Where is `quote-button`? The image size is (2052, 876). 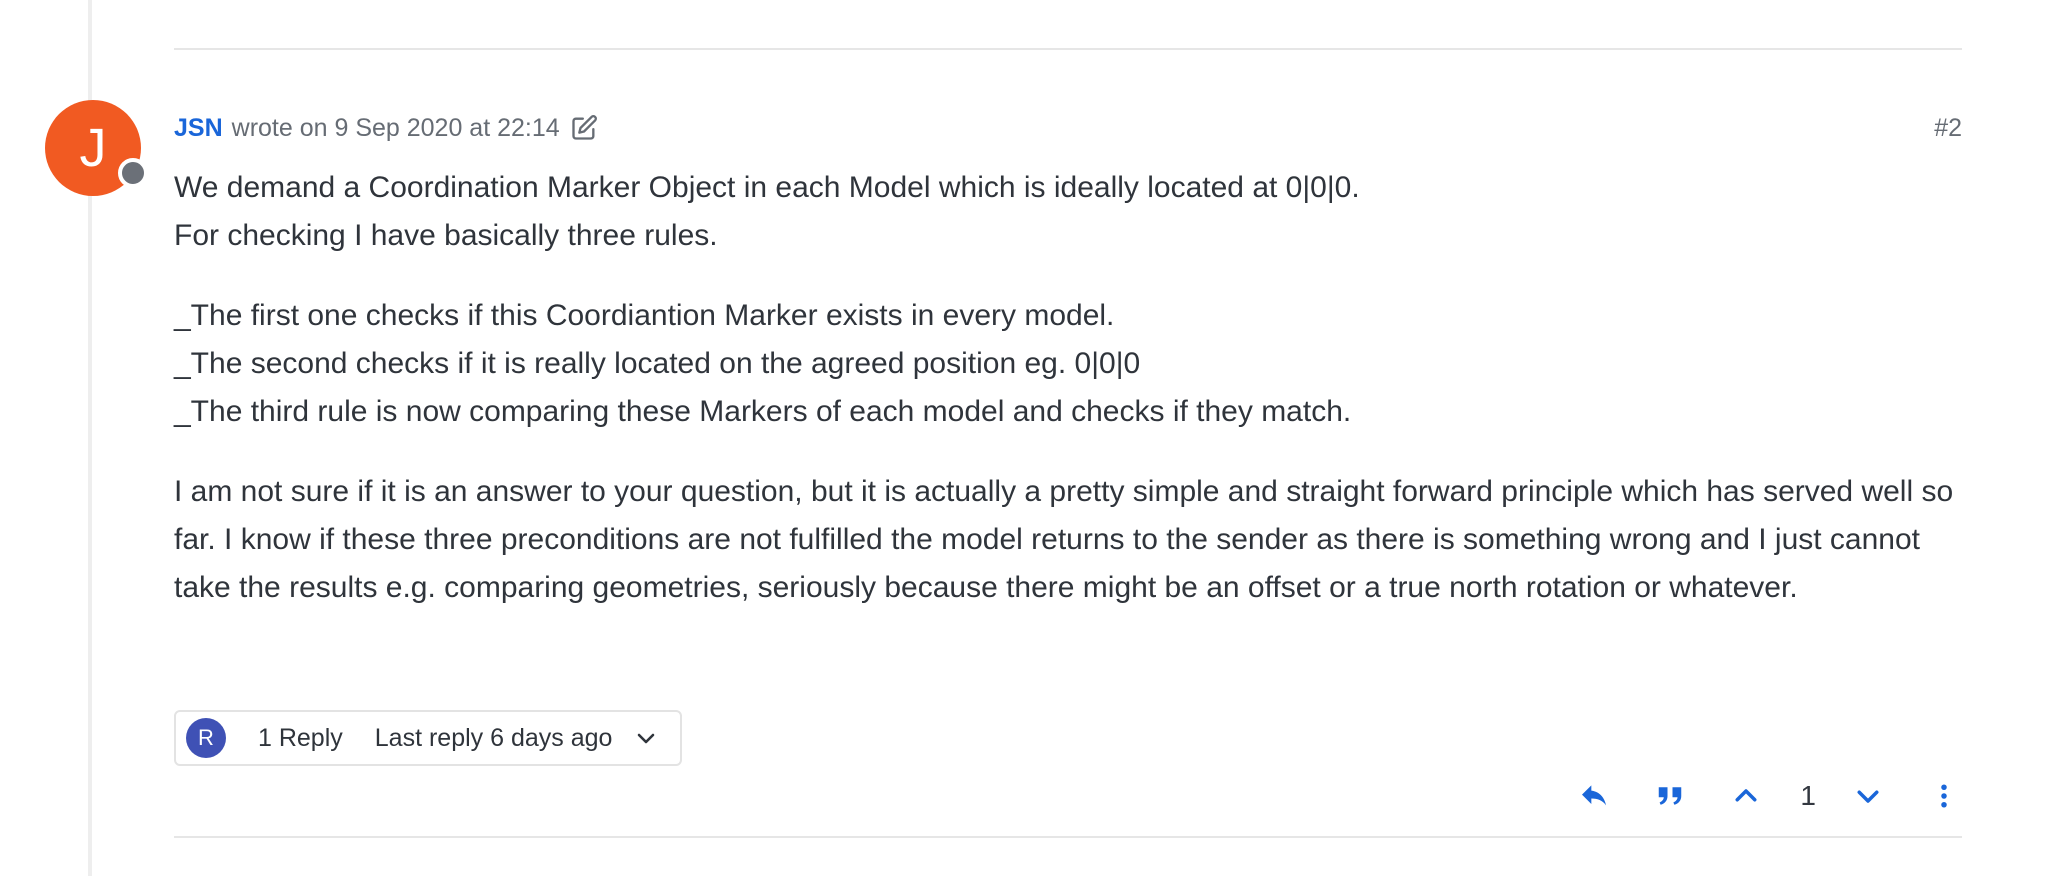 quote-button is located at coordinates (1670, 796).